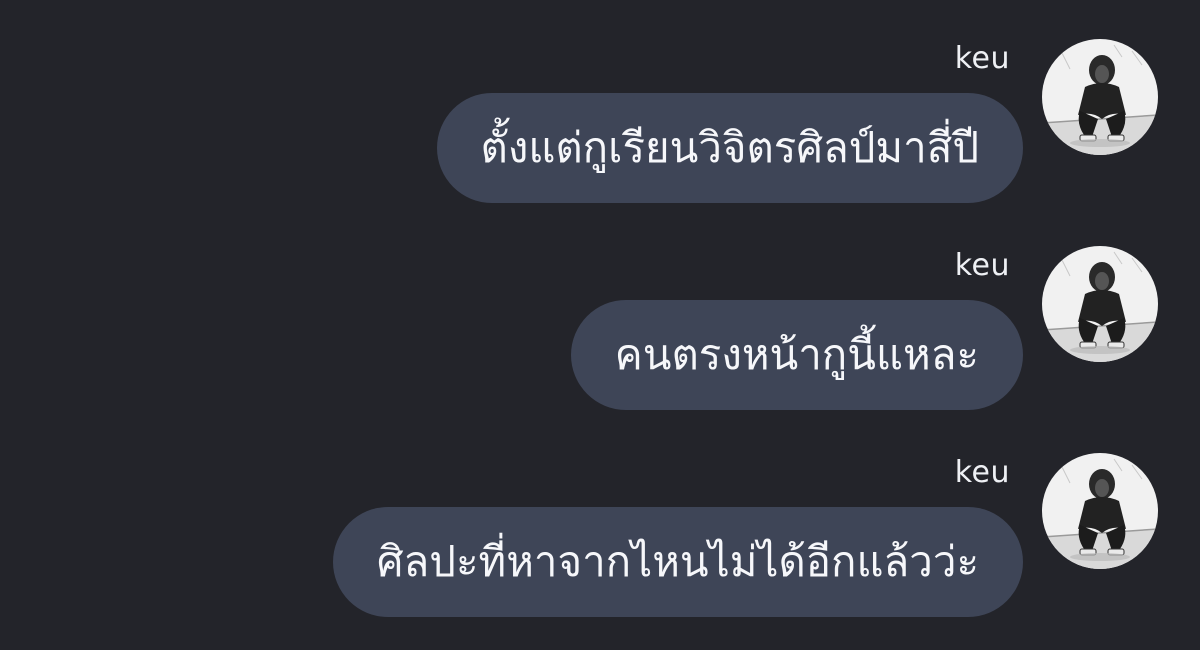 The width and height of the screenshot is (1200, 650). I want to click on message-bubble: ตั้งแต่กูเรียนวิจิตรศิลป์มาสี่ปี, so click(729, 148).